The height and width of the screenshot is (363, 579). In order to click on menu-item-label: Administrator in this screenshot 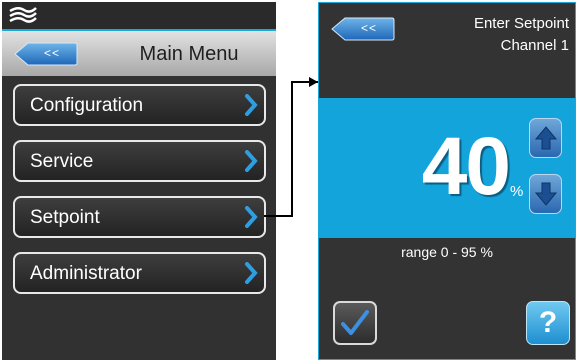, I will do `click(86, 273)`.